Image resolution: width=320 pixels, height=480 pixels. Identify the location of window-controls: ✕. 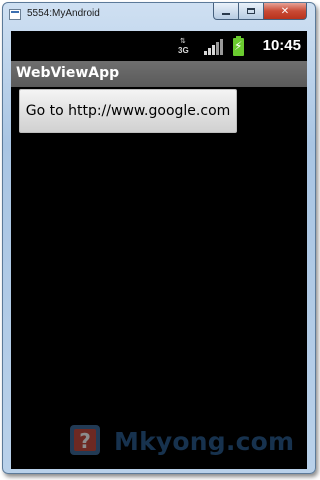
(260, 11).